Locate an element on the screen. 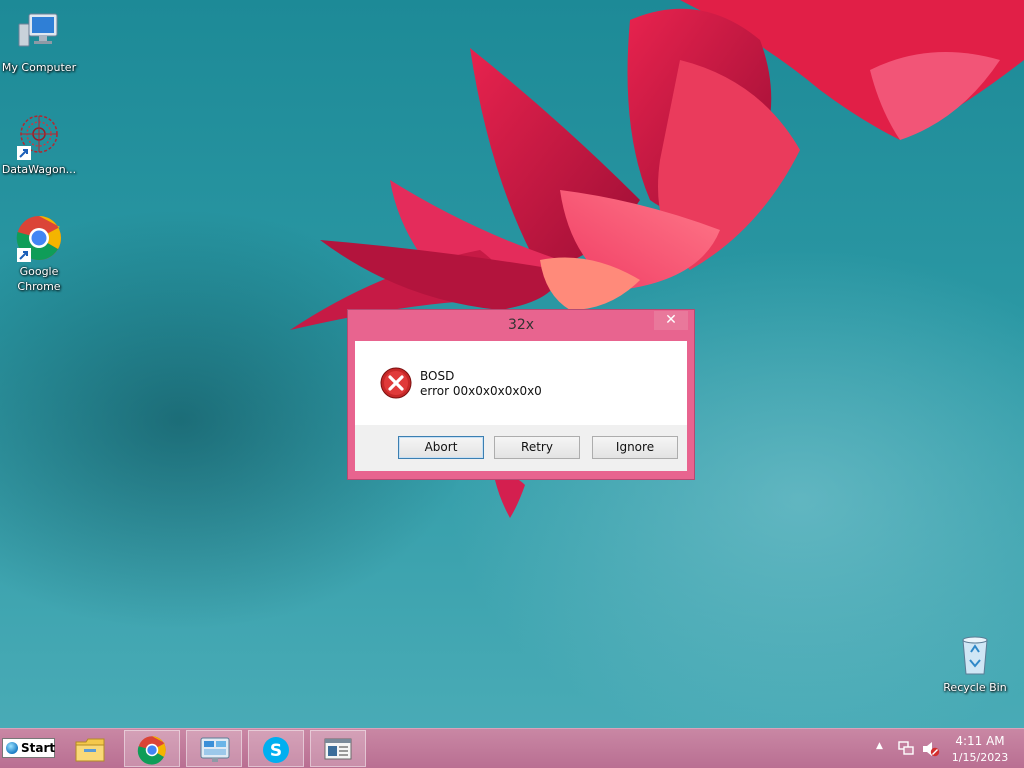 The image size is (1024, 768). skype-icon: S is located at coordinates (276, 750).